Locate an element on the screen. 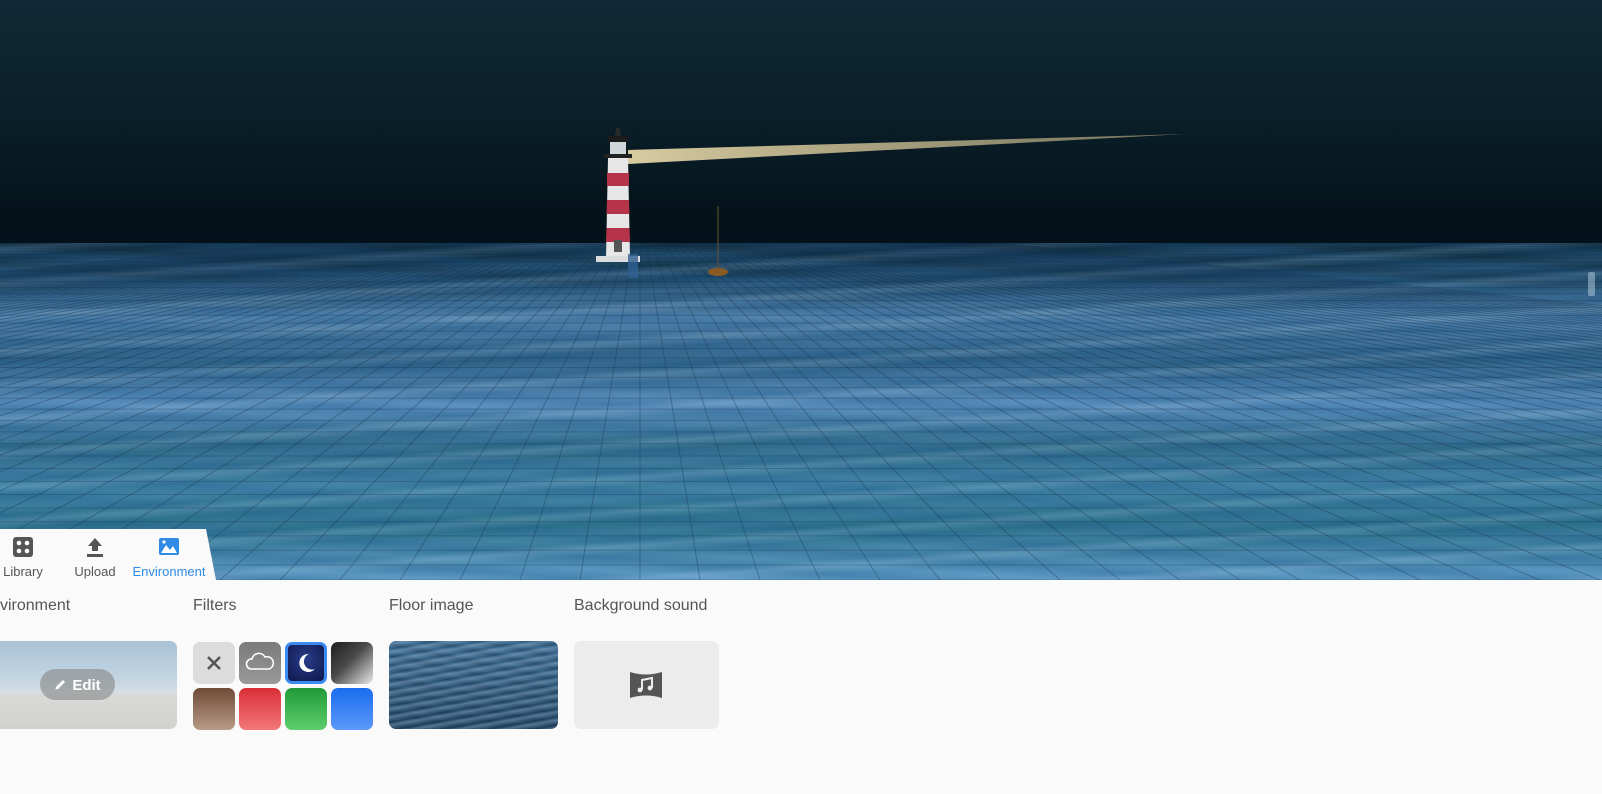 The height and width of the screenshot is (794, 1602). background-sound-picker is located at coordinates (646, 685).